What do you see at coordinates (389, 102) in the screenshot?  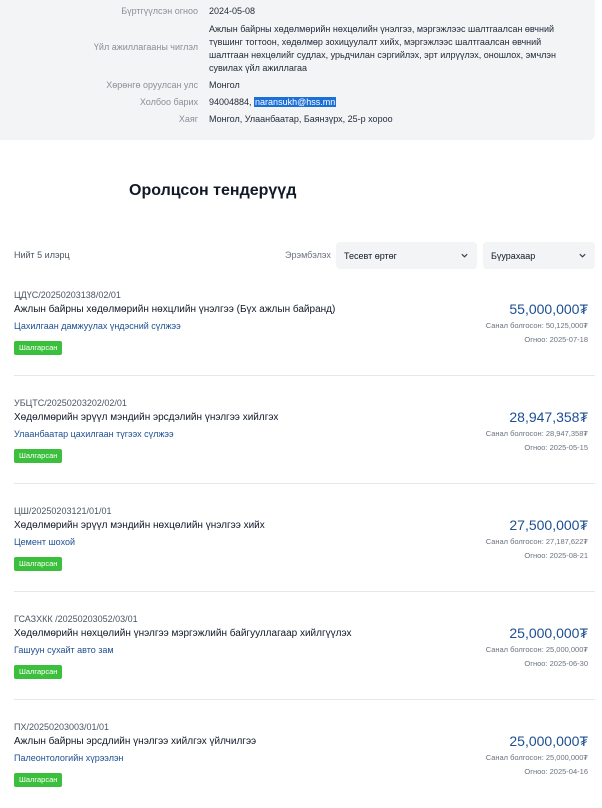 I see `contact-value: 94004884, naransukh@hss.mn` at bounding box center [389, 102].